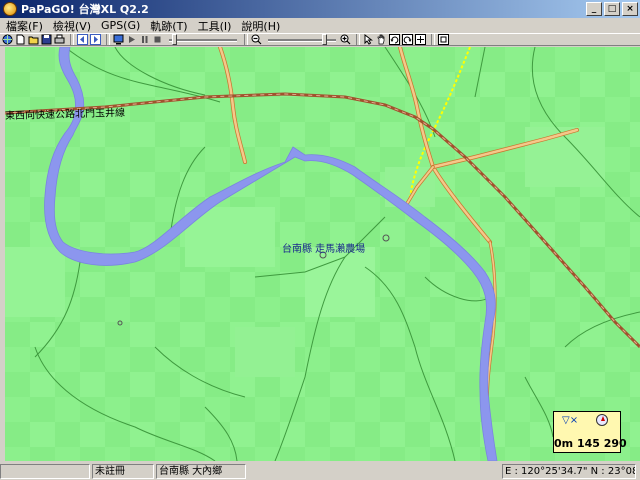  I want to click on menu-track: 軌跡(T), so click(169, 26).